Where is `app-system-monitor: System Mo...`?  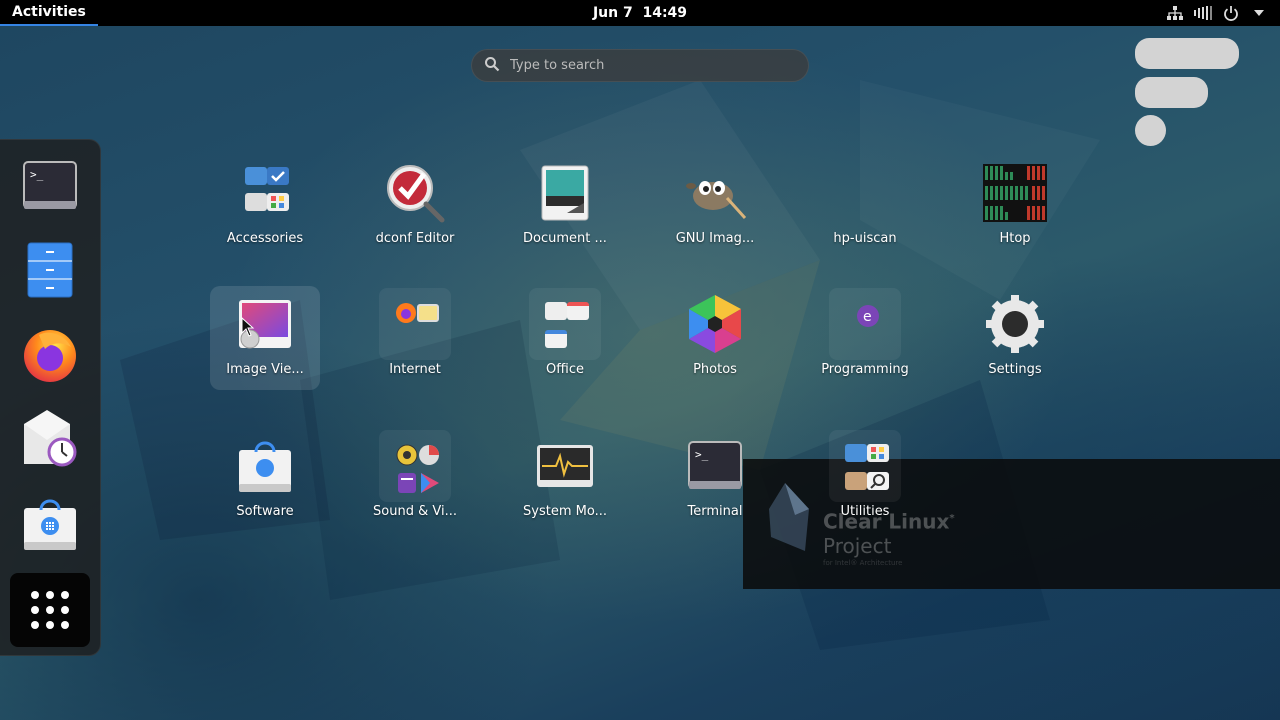
app-system-monitor: System Mo... is located at coordinates (565, 480).